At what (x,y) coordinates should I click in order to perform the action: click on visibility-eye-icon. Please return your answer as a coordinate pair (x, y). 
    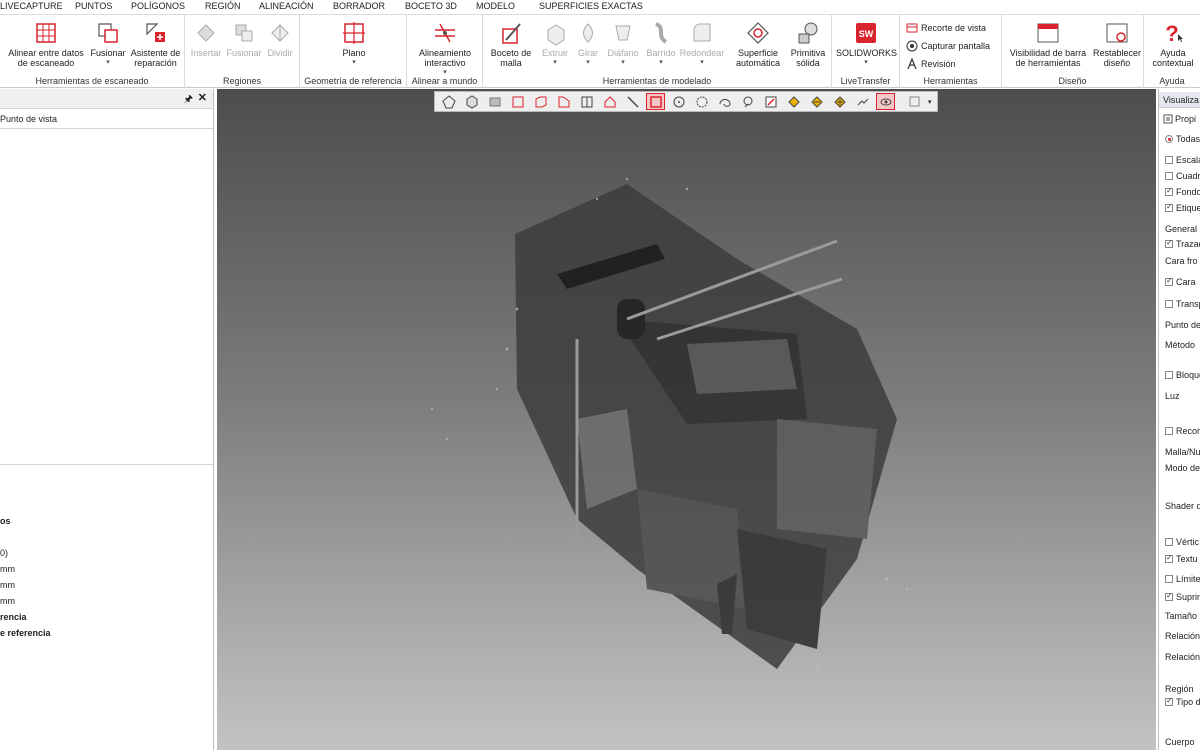
    Looking at the image, I should click on (885, 101).